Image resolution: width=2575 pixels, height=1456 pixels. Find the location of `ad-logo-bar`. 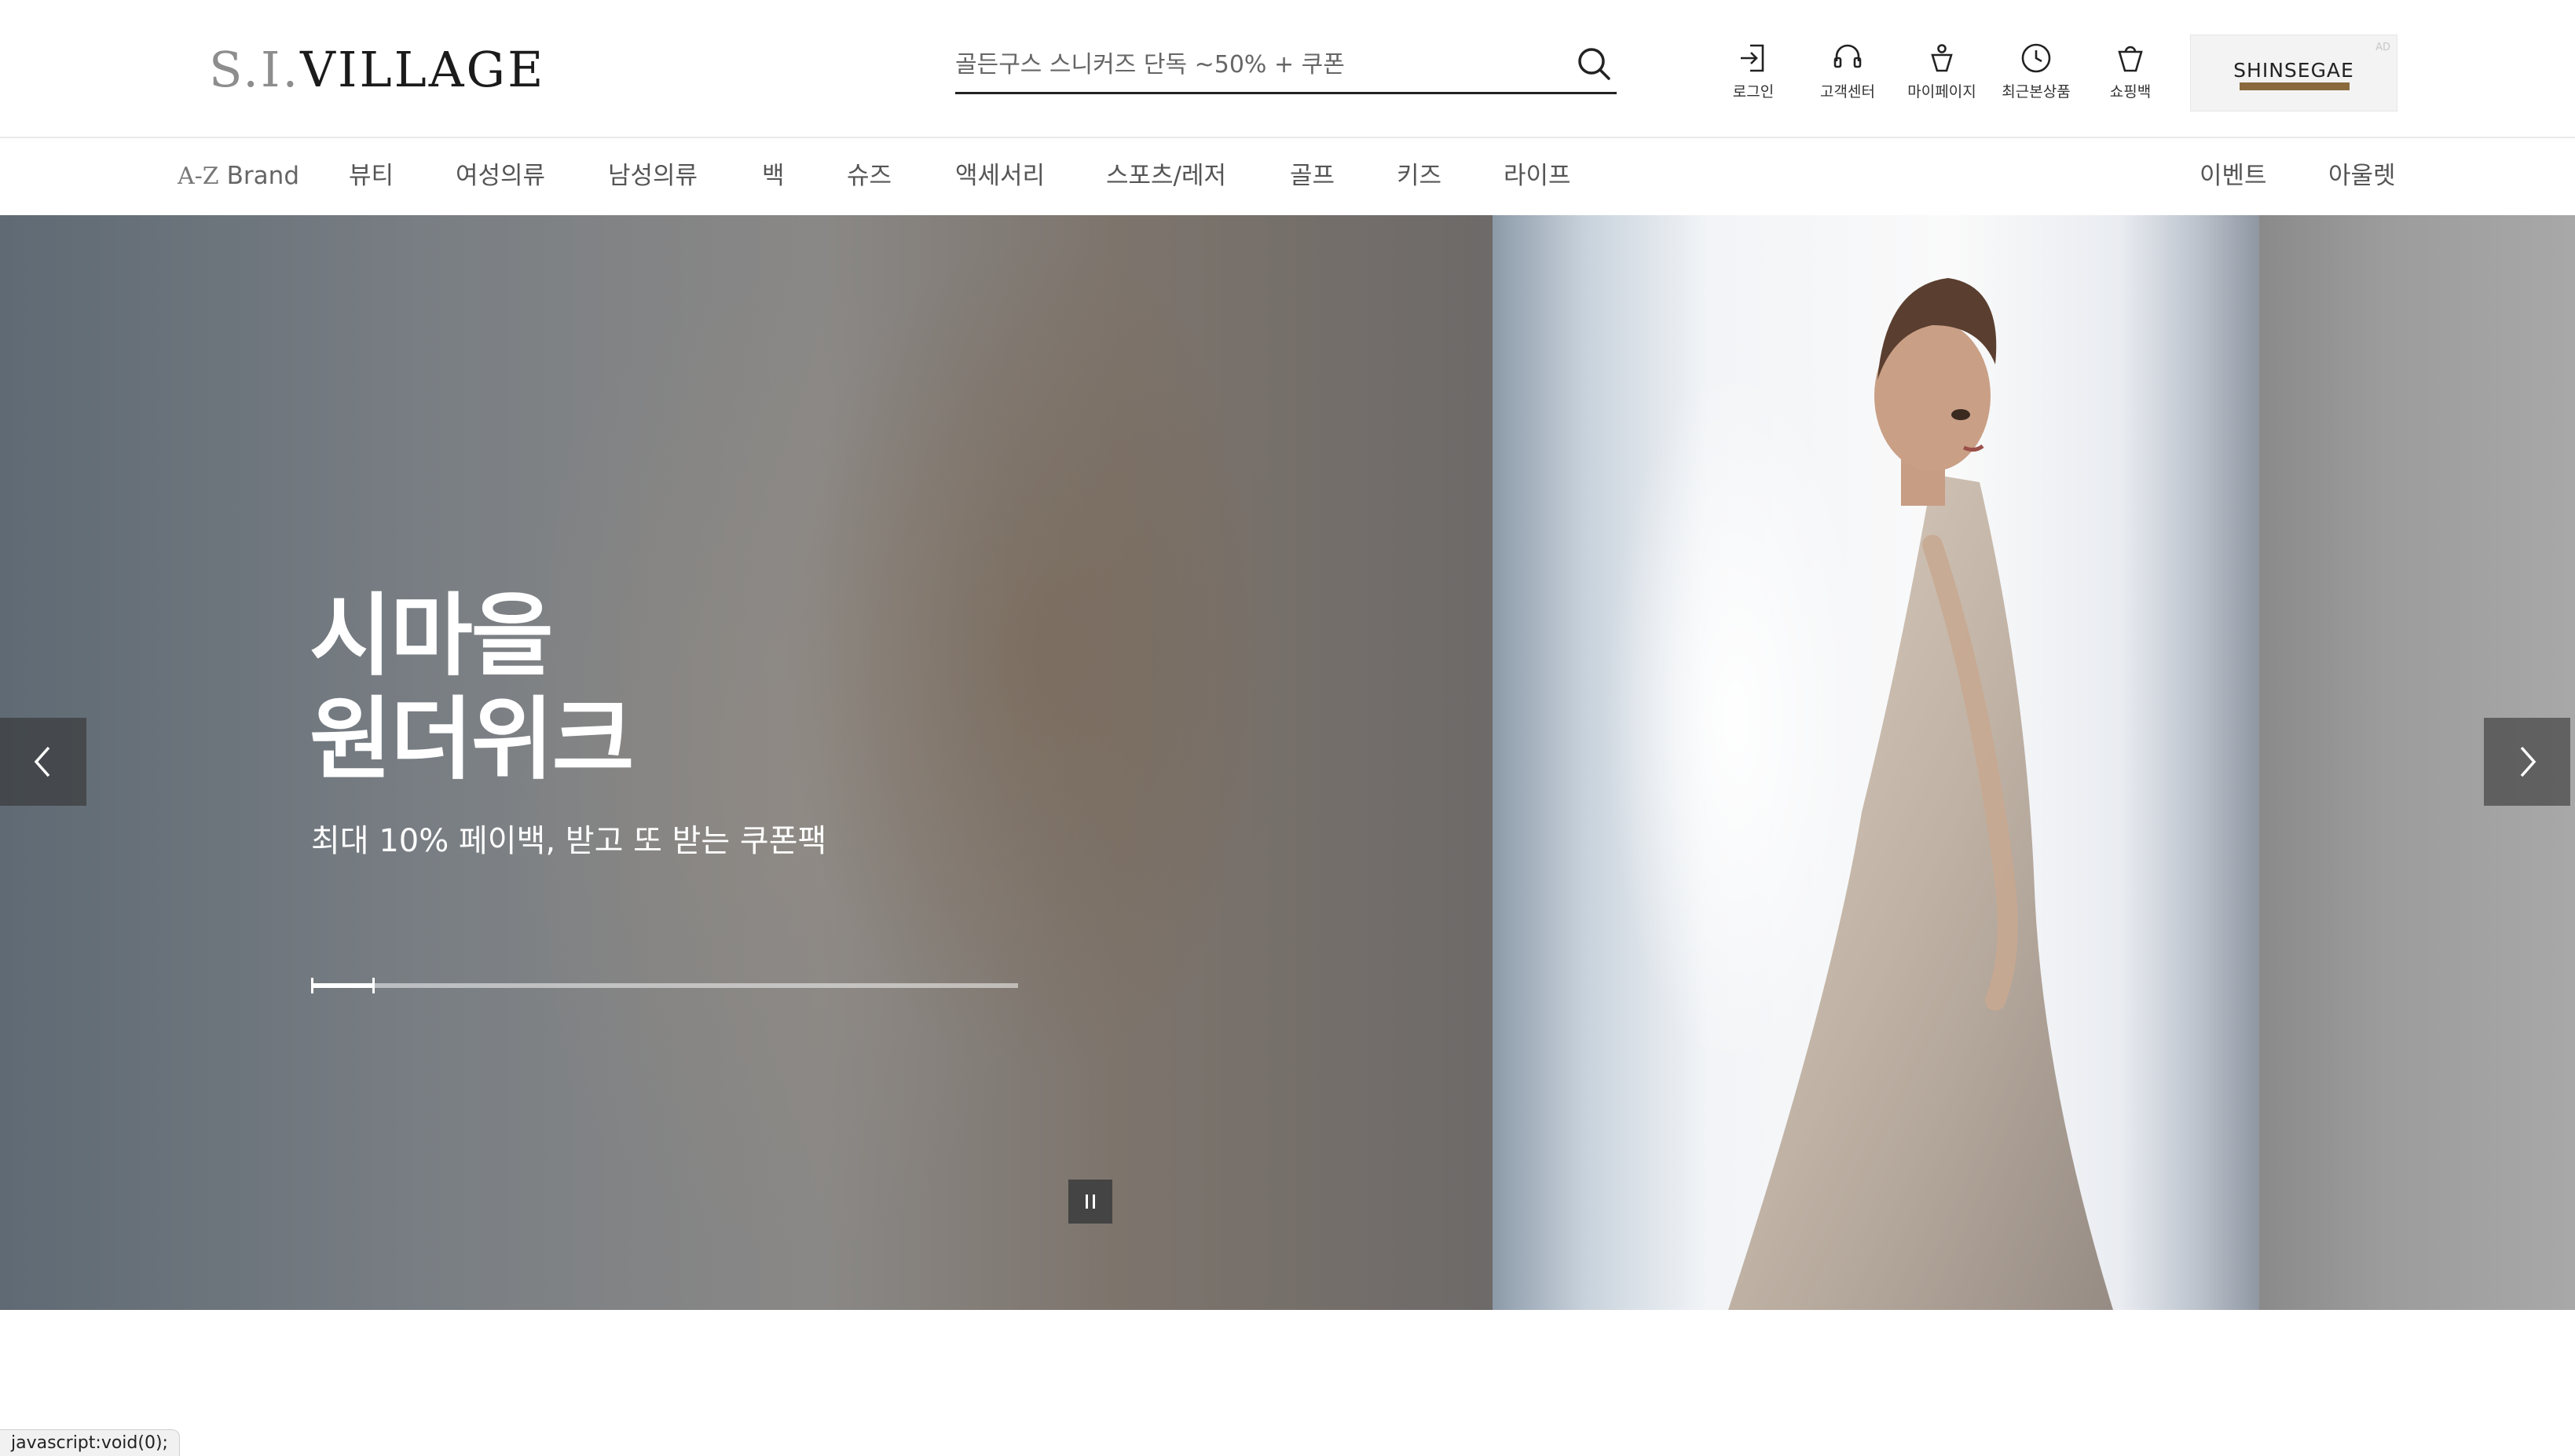

ad-logo-bar is located at coordinates (2295, 86).